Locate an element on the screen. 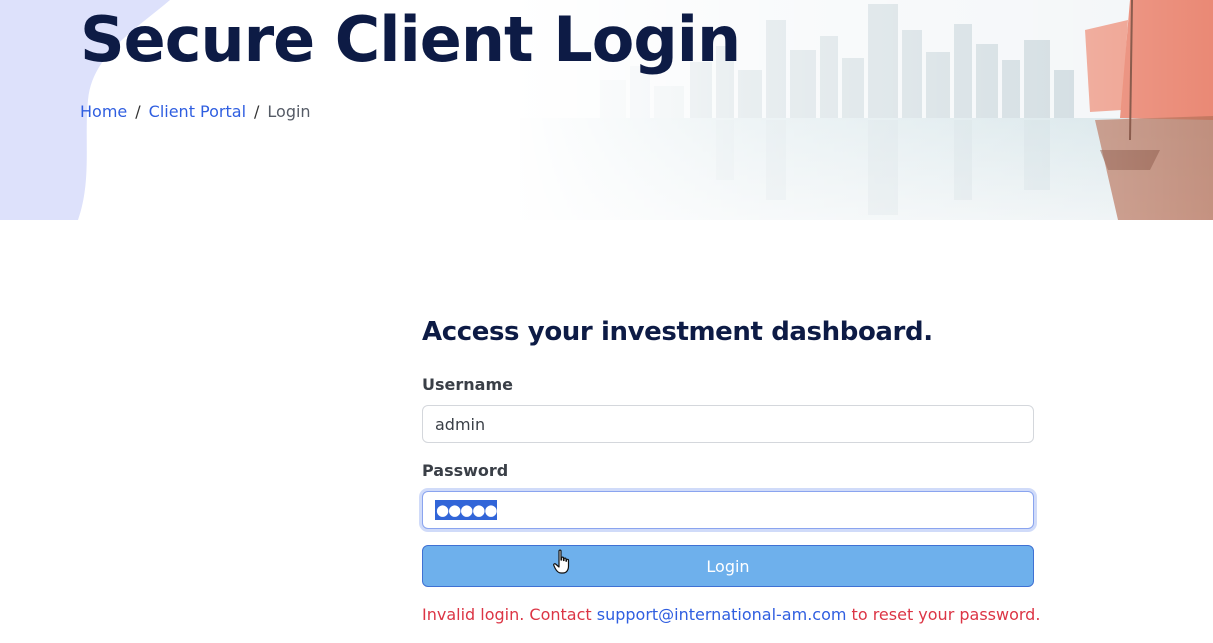 The width and height of the screenshot is (1213, 643). username-value: admin is located at coordinates (460, 424).